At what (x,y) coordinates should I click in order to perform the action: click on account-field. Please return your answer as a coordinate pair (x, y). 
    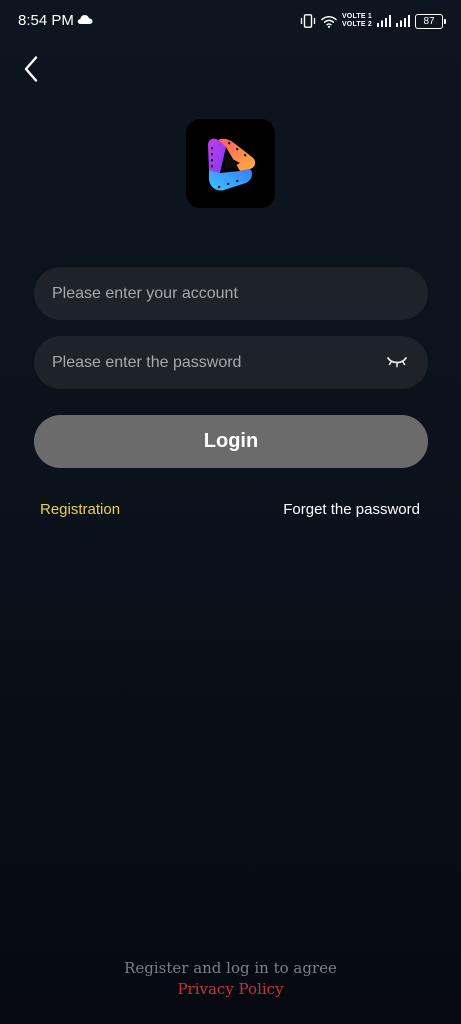
    Looking at the image, I should click on (231, 293).